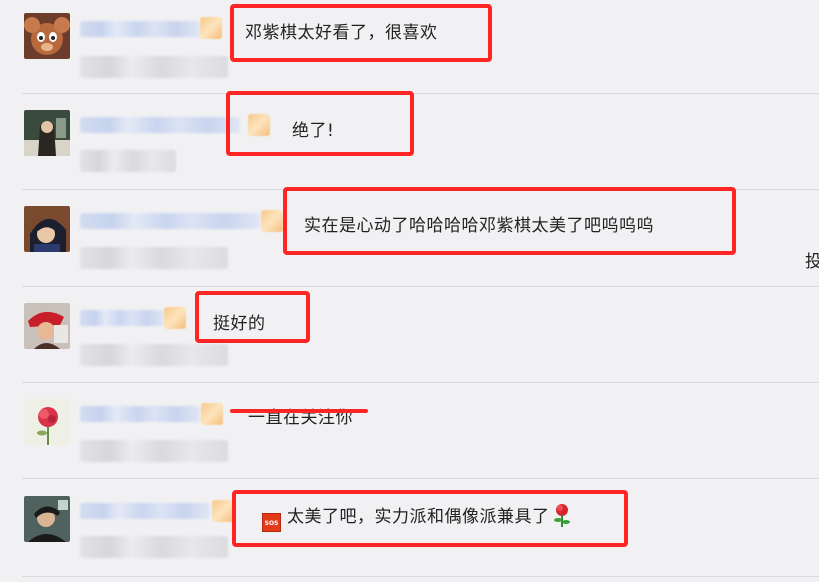 The image size is (819, 582). I want to click on strikethrough-line, so click(299, 411).